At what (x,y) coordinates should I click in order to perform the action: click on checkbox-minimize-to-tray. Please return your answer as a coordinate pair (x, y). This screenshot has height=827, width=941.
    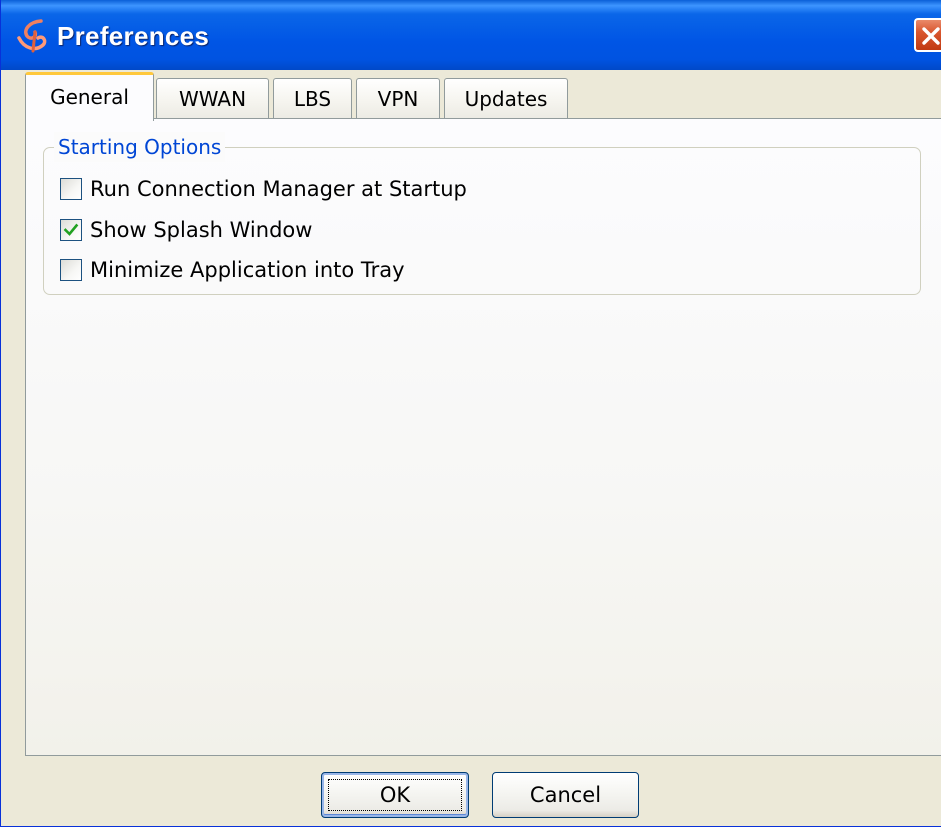
    Looking at the image, I should click on (71, 270).